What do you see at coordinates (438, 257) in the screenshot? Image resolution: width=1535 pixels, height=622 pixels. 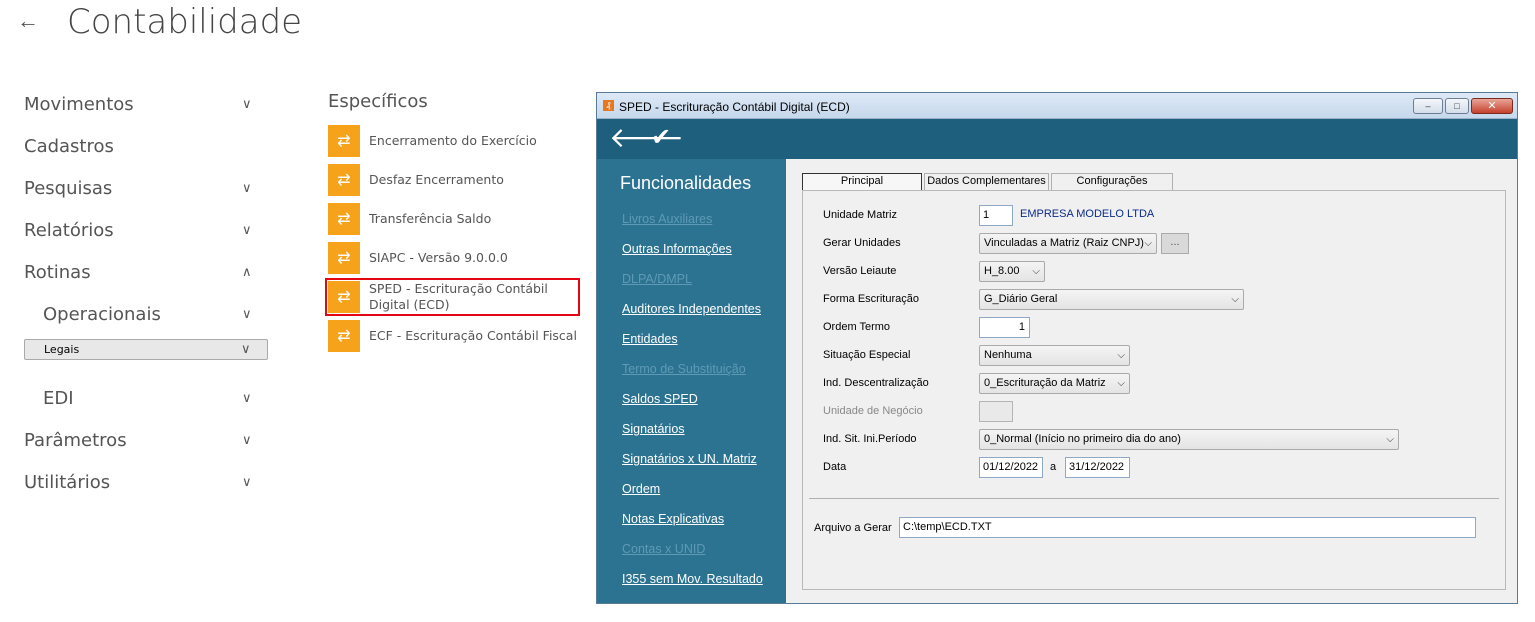 I see `esp-item-label: SIAPC - Versão 9.0.0.0` at bounding box center [438, 257].